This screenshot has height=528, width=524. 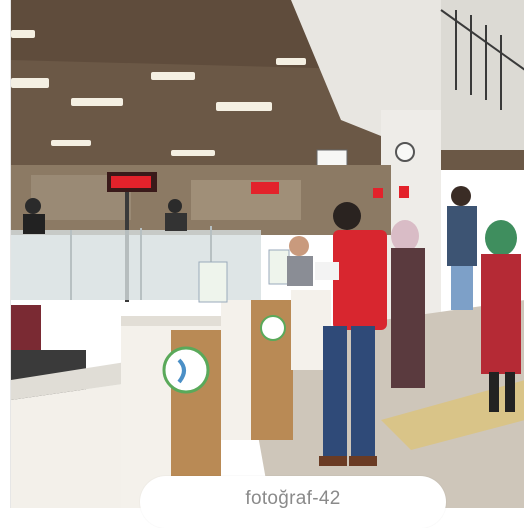 I want to click on caption-pill: fotoğraf-42, so click(x=293, y=502).